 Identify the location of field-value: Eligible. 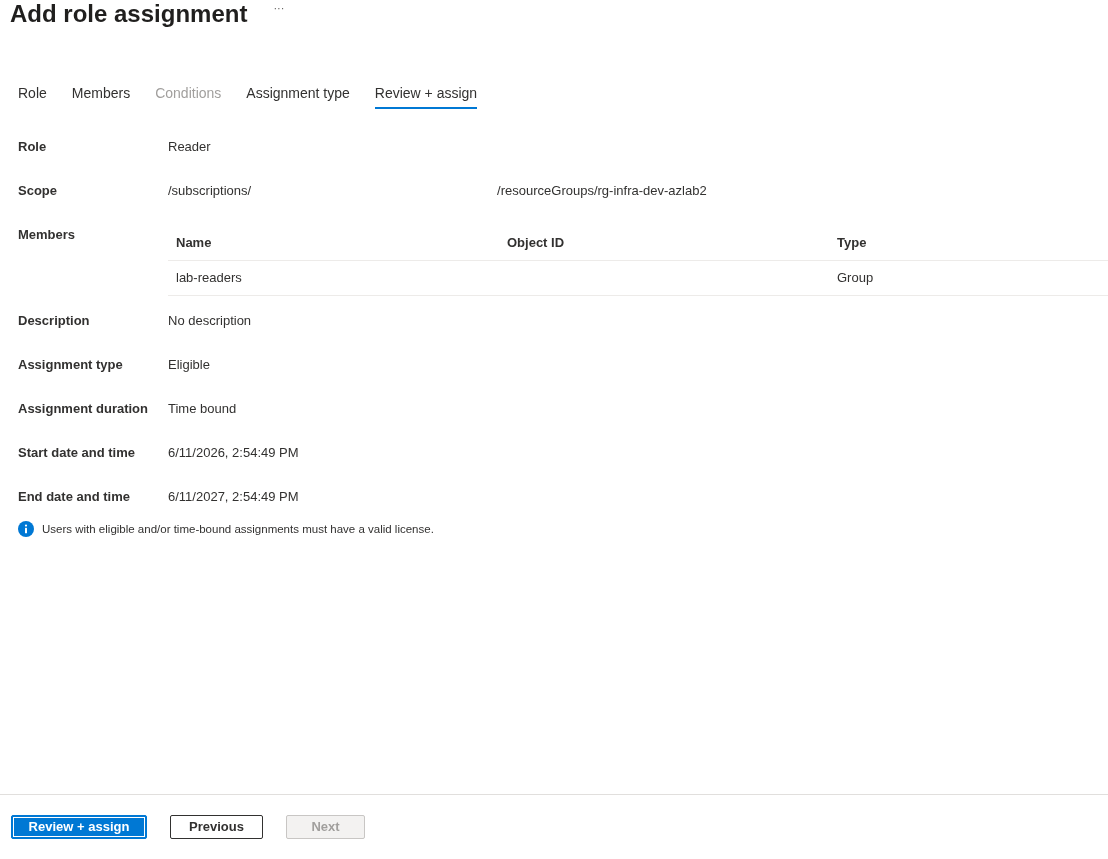
(189, 365).